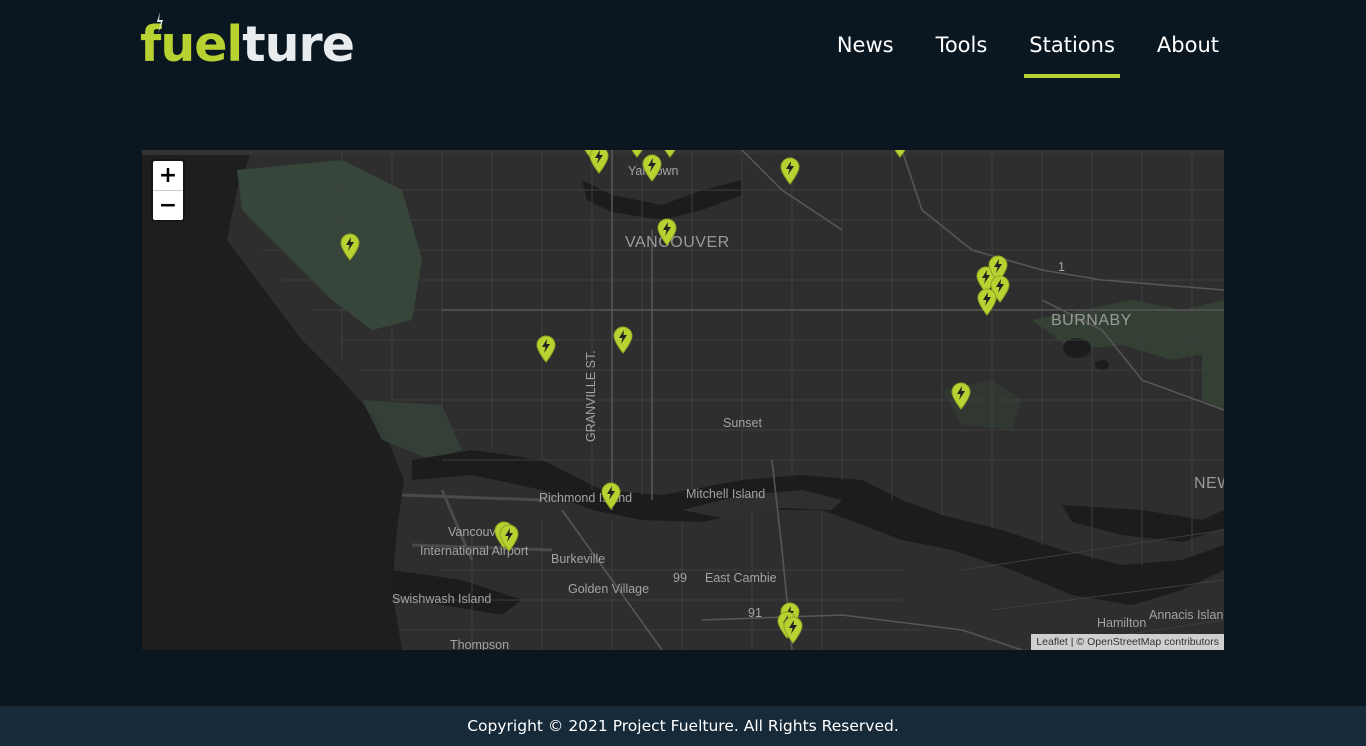 This screenshot has height=746, width=1366. Describe the element at coordinates (680, 578) in the screenshot. I see `label-hwy99: 99` at that location.